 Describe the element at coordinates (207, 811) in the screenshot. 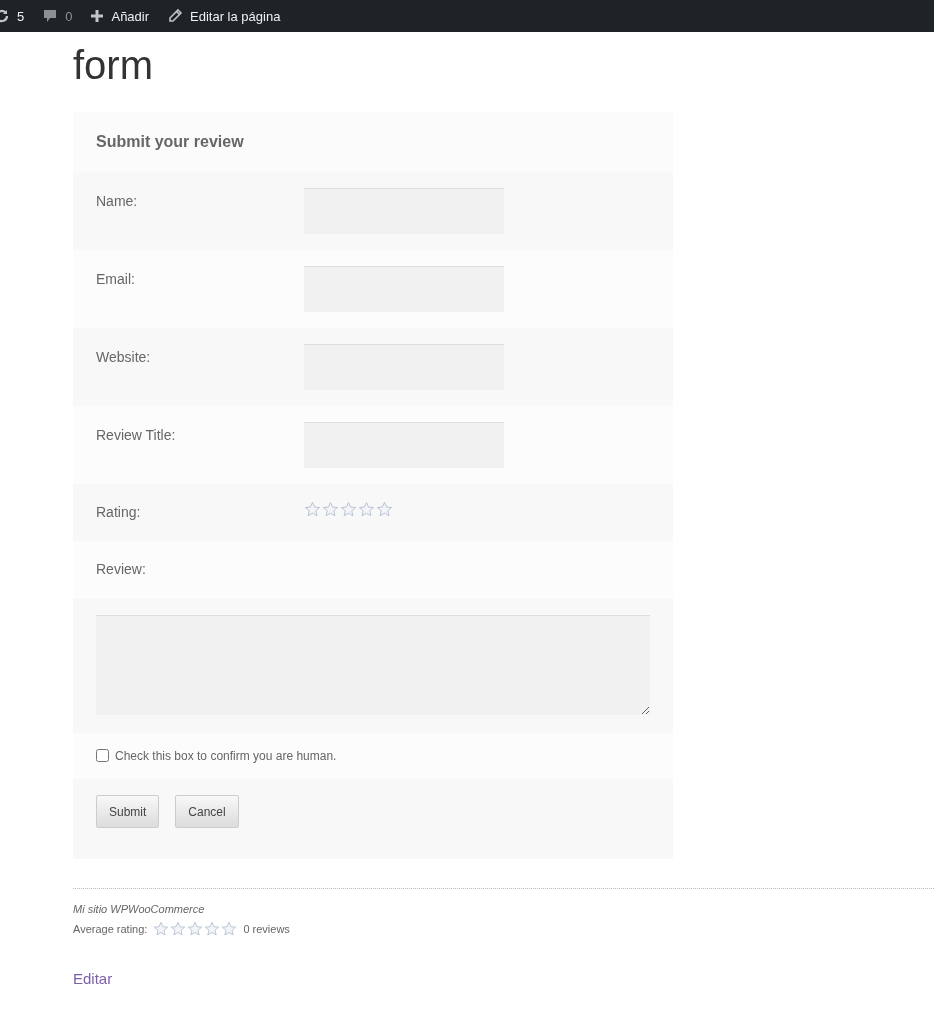

I see `cancel-button: Cancel` at that location.